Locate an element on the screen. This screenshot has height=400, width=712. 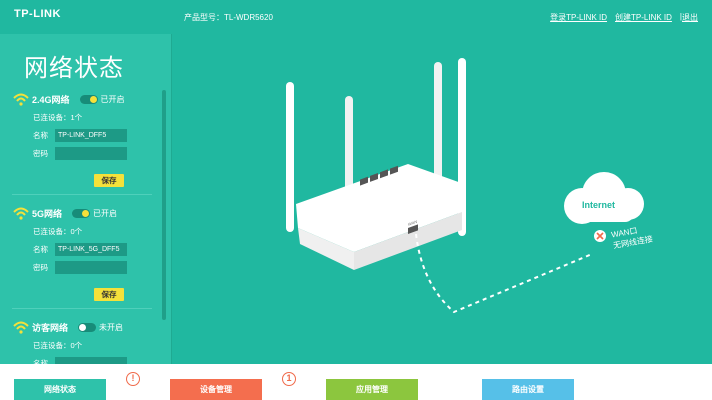
wifi-24g-save-button: 保存 is located at coordinates (109, 180).